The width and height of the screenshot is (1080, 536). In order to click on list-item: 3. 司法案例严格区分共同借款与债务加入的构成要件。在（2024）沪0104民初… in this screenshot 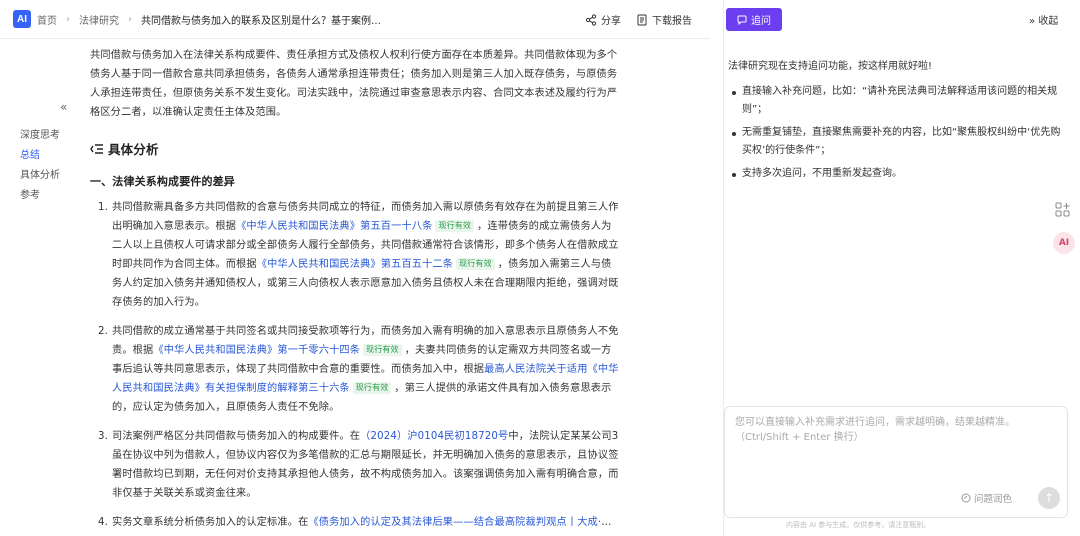, I will do `click(355, 465)`.